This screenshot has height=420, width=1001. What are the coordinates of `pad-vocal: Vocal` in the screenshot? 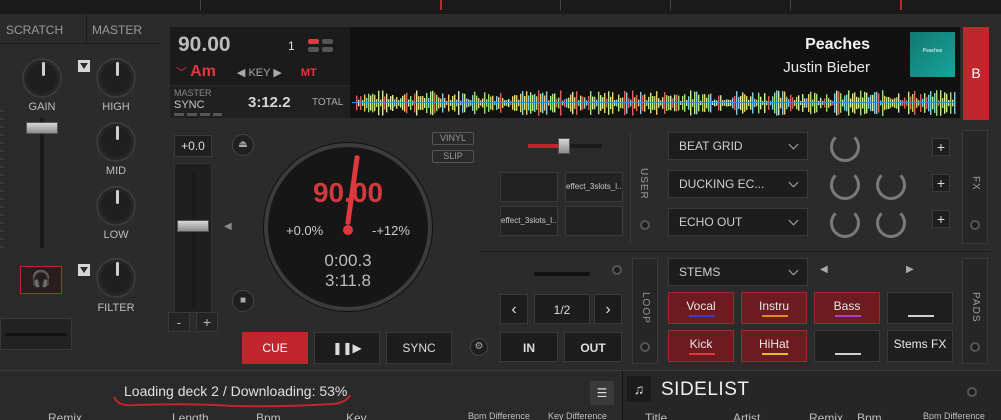 It's located at (701, 308).